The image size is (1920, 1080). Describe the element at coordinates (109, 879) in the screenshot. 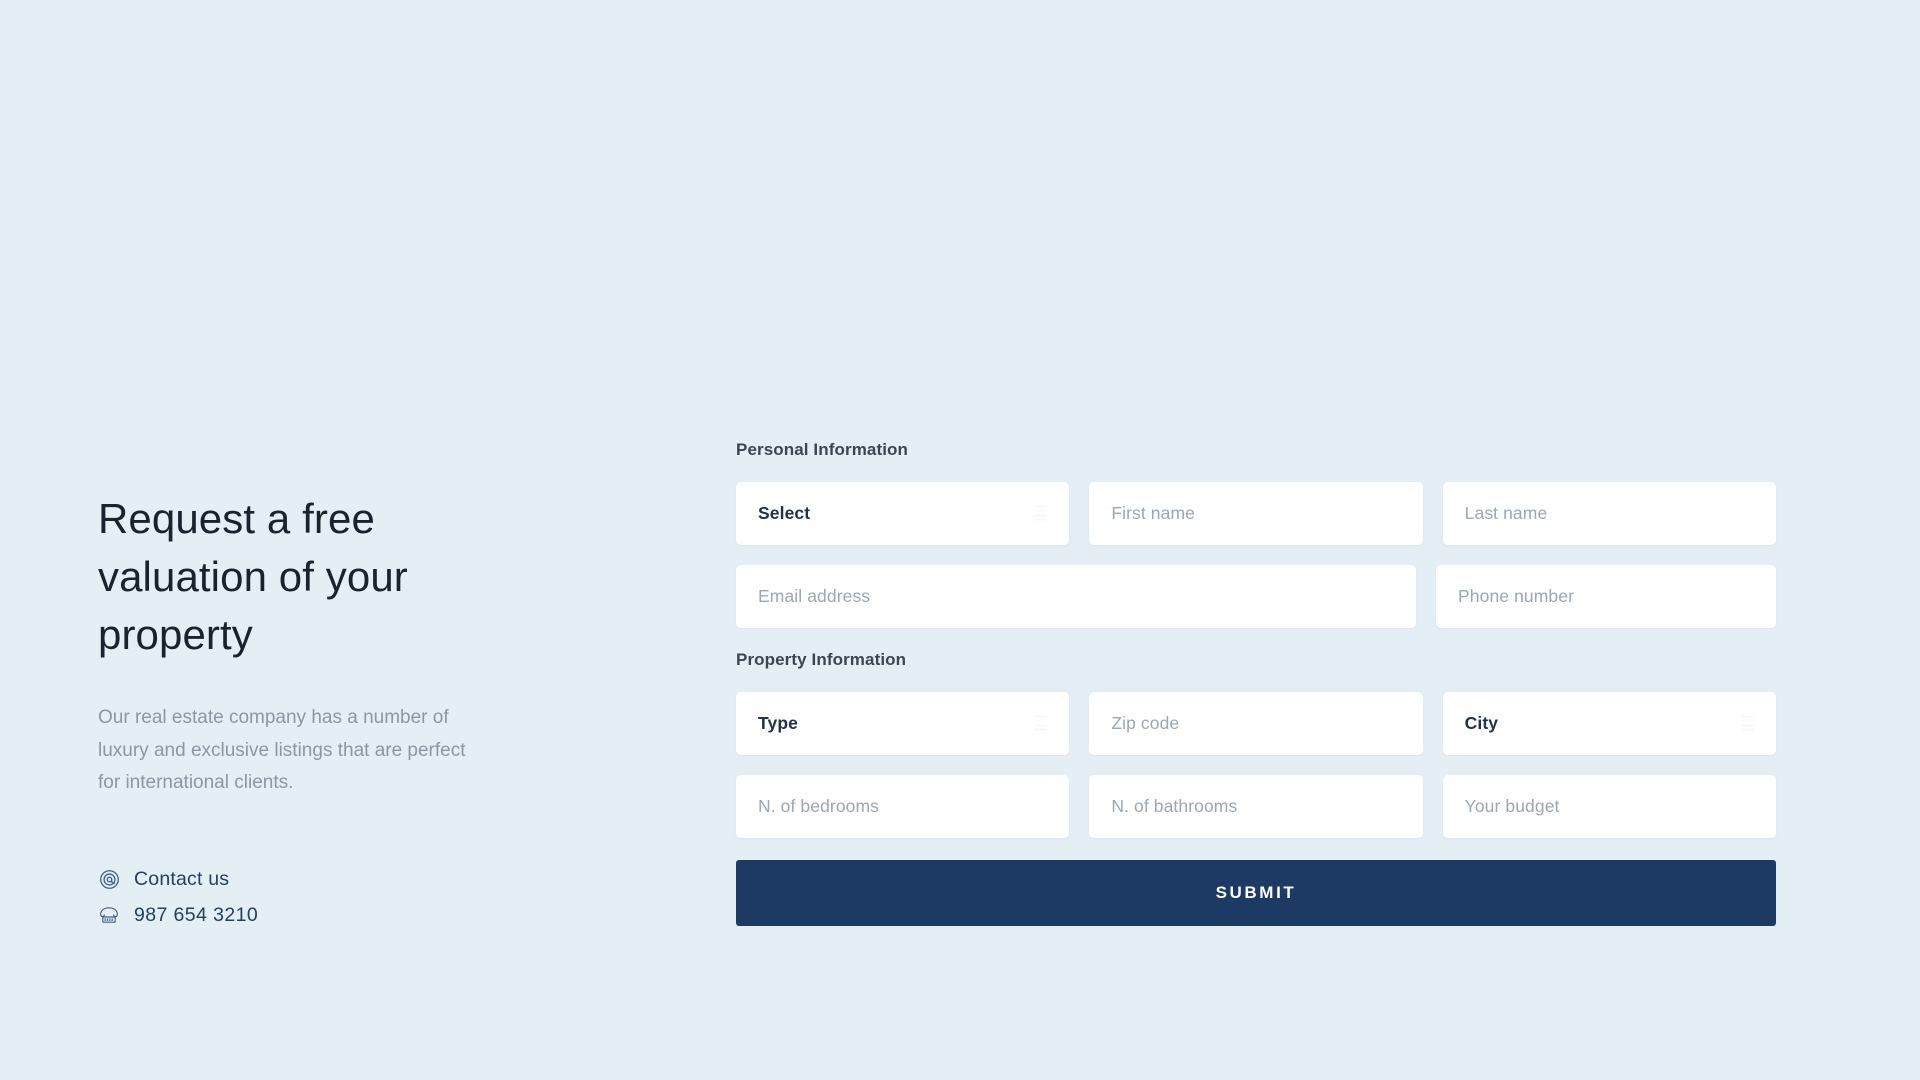

I see `at-sign-circle-icon` at that location.